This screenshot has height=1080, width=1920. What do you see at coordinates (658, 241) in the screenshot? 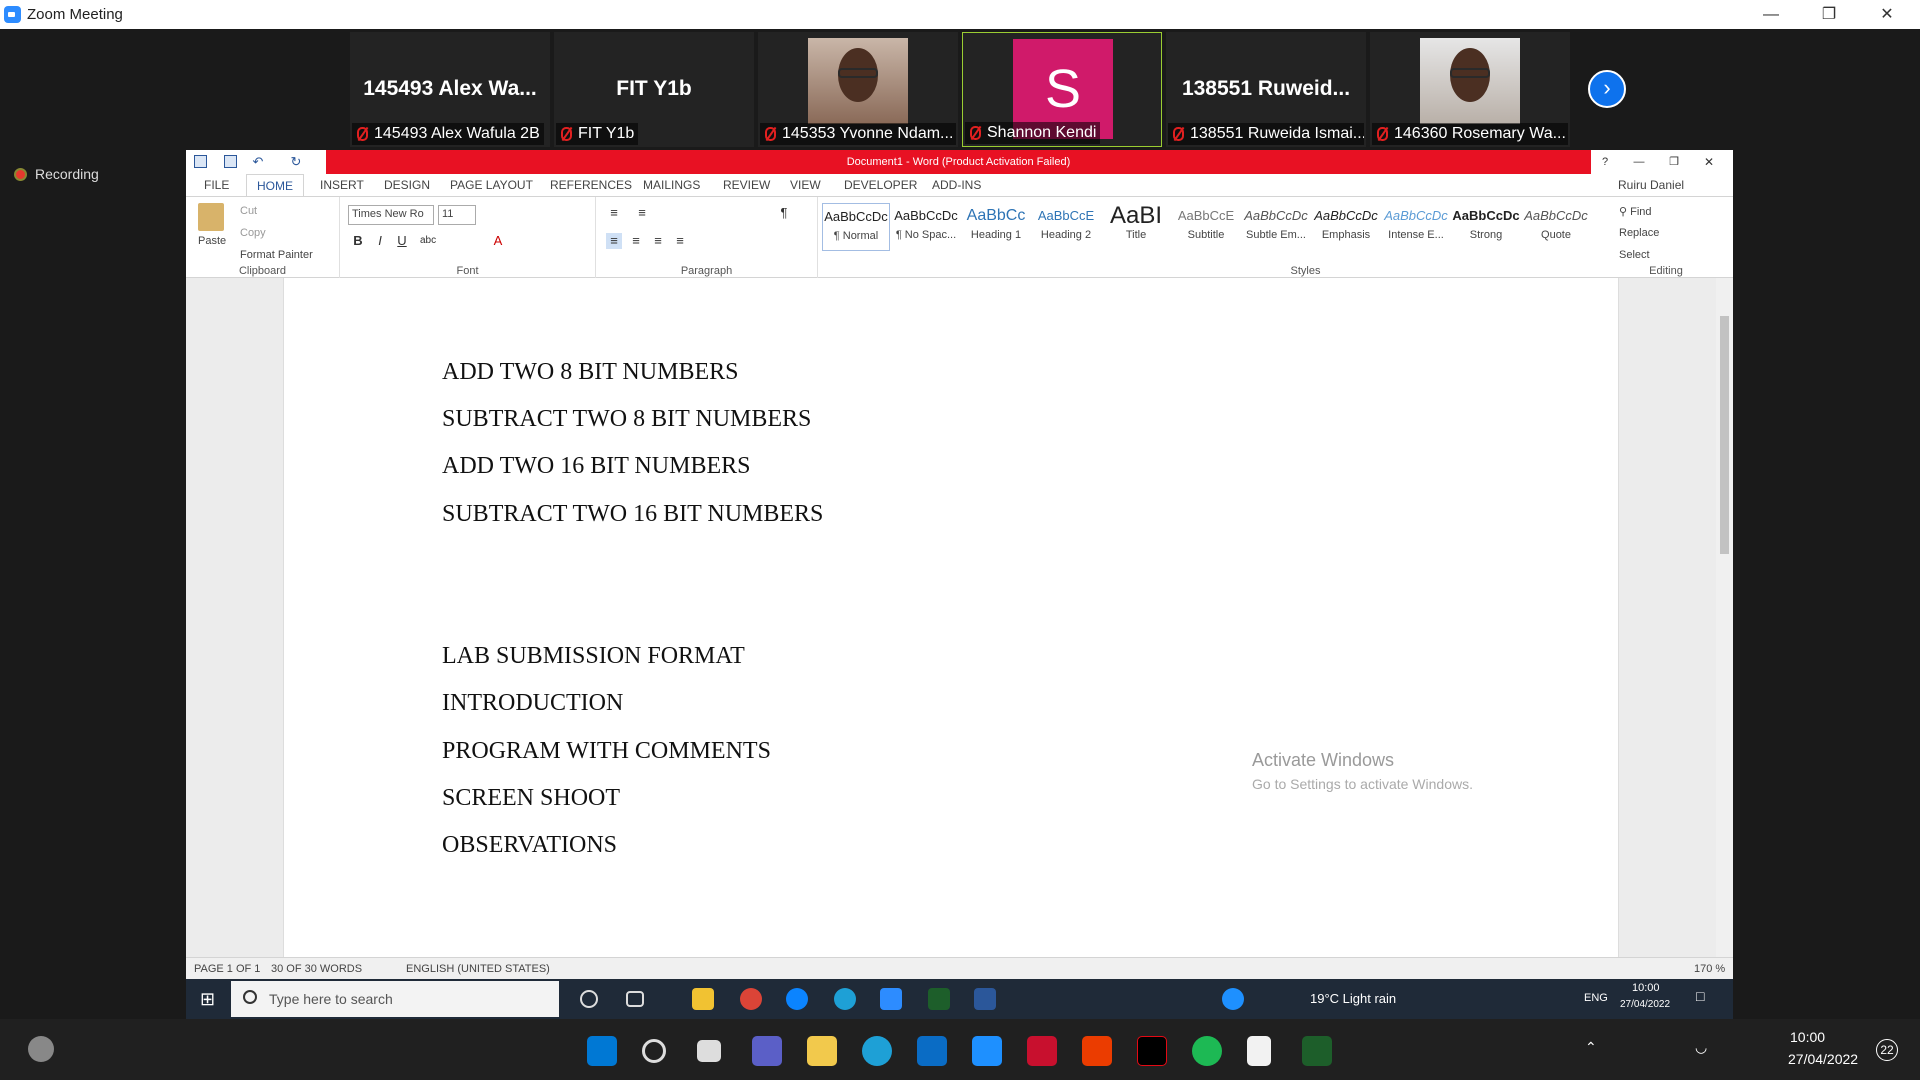
I see `align-right-icon: ≡` at bounding box center [658, 241].